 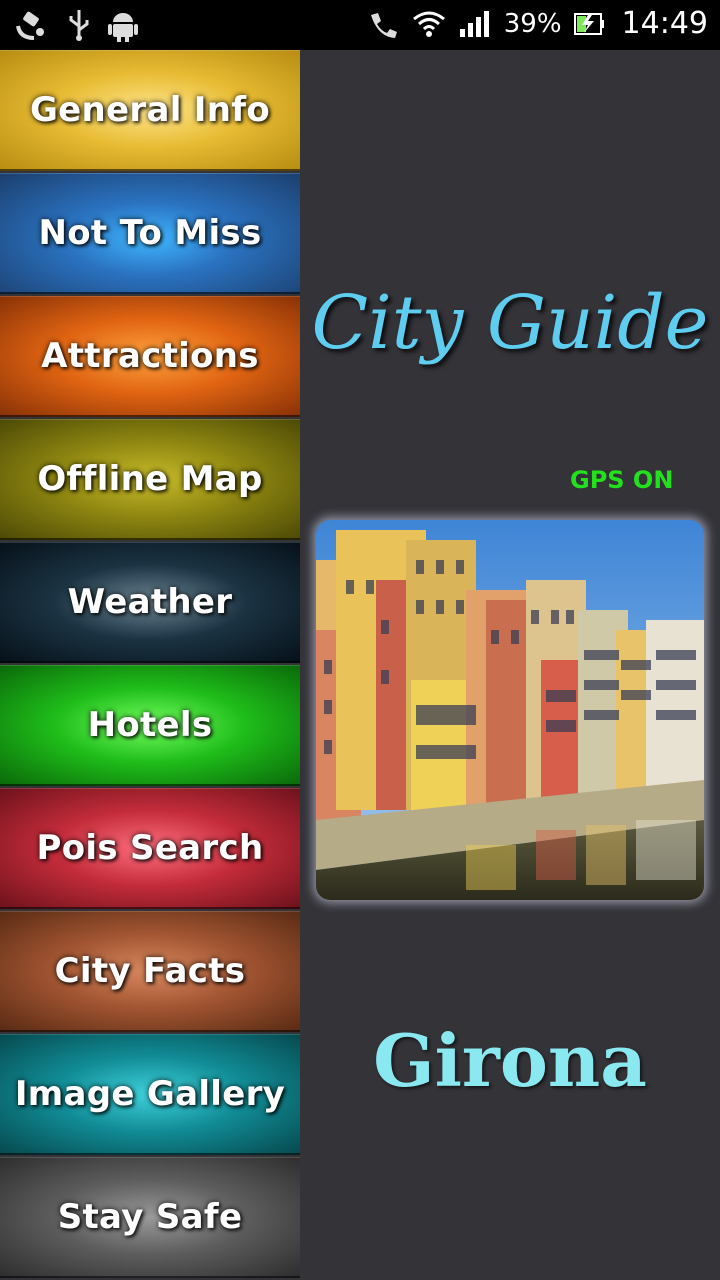 I want to click on menu-item-label: Offline Map, so click(x=150, y=479).